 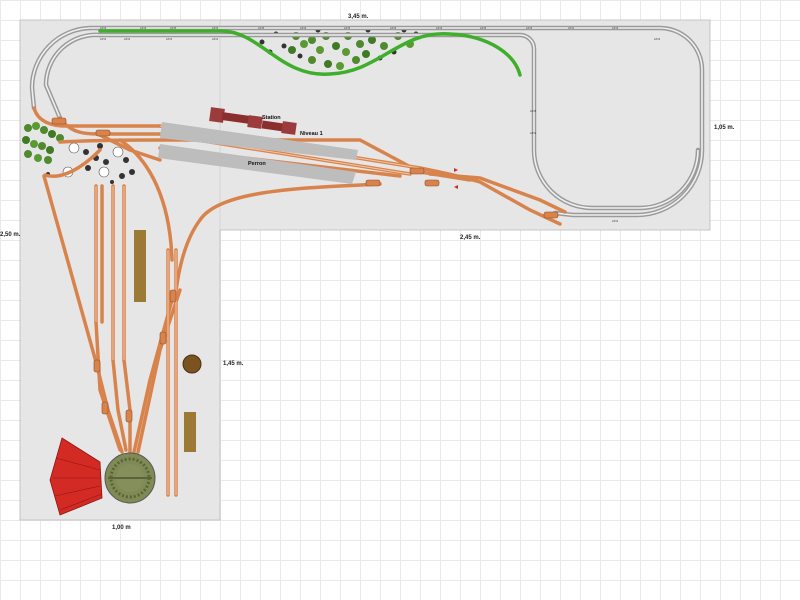 What do you see at coordinates (233, 364) in the screenshot?
I see `dimension-inner-height: 1,45 m.` at bounding box center [233, 364].